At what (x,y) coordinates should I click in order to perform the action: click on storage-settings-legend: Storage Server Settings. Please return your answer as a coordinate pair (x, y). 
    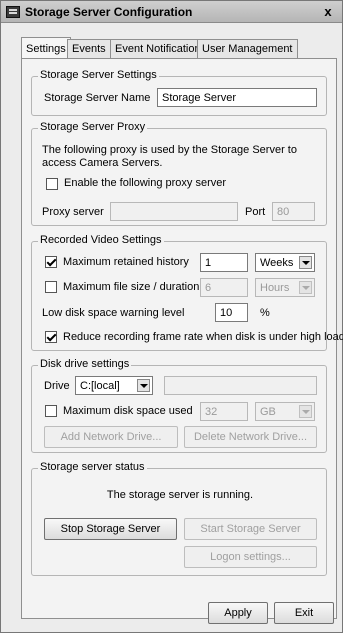
    Looking at the image, I should click on (98, 75).